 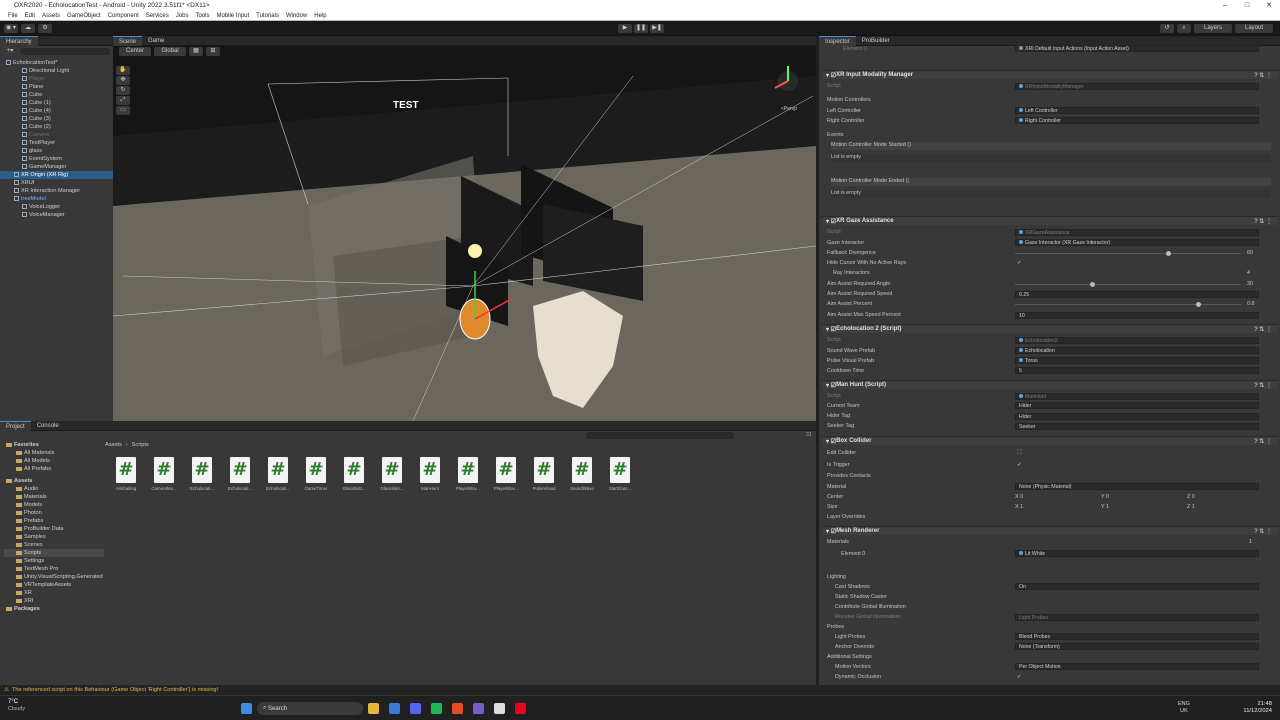 What do you see at coordinates (56, 71) in the screenshot?
I see `hierarchy-item: Directional Light` at bounding box center [56, 71].